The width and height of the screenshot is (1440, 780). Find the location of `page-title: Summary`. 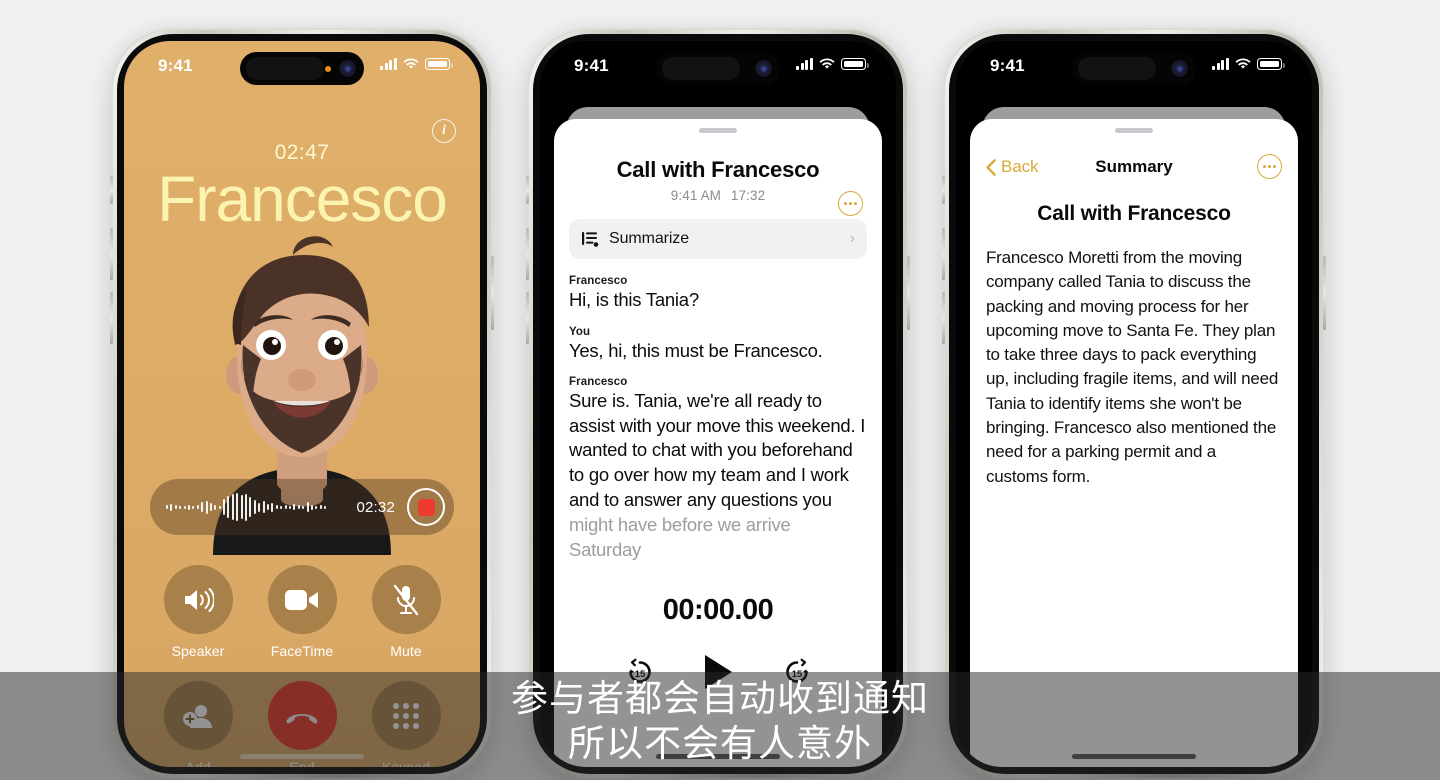

page-title: Summary is located at coordinates (1134, 166).